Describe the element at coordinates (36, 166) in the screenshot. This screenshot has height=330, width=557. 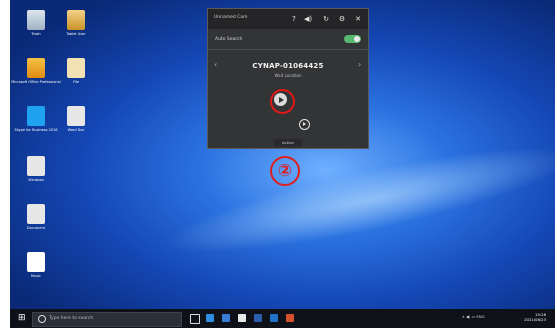
I see `windows-file-icon` at that location.